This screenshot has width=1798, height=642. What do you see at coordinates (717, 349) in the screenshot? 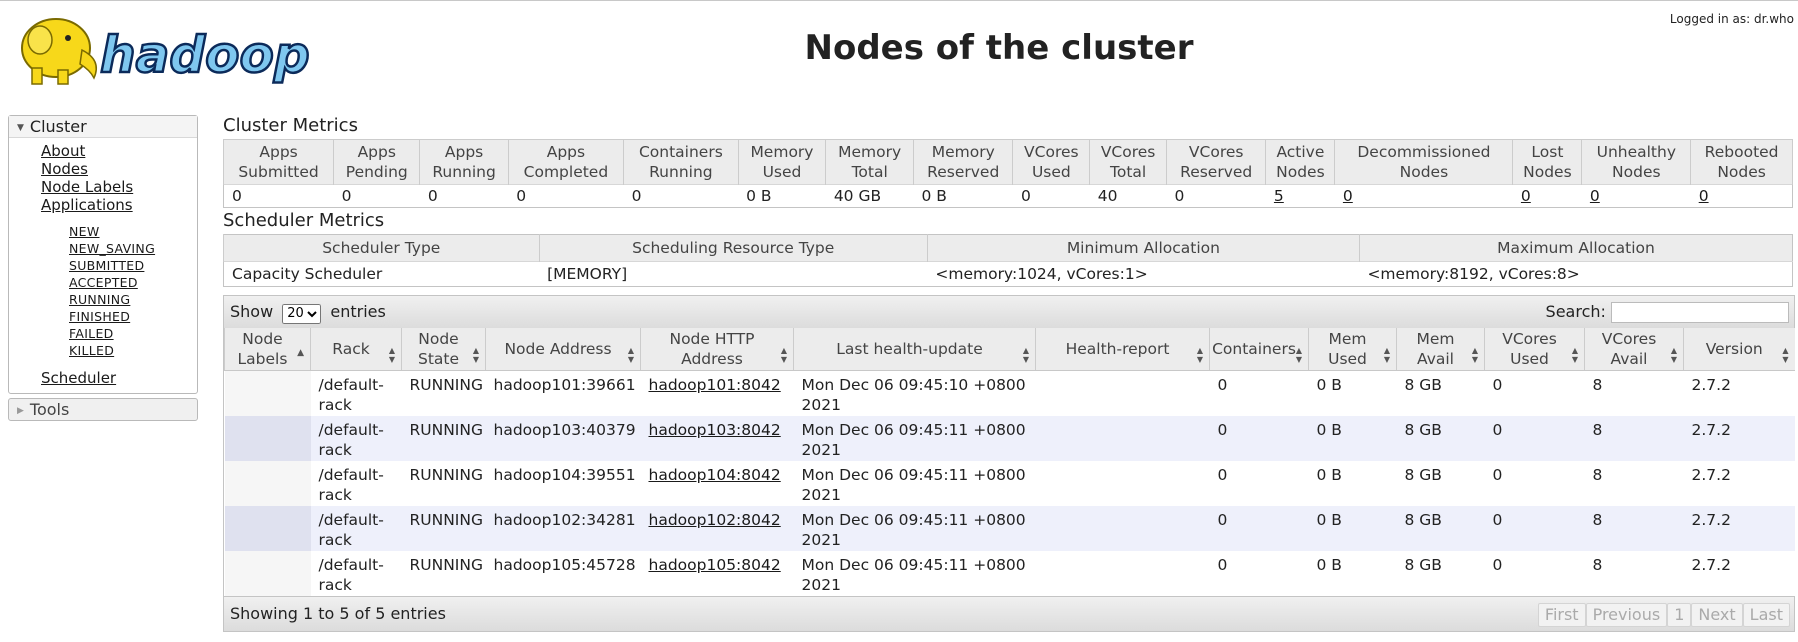
I see `column-header: Node HTTP Address ▲ ▼` at bounding box center [717, 349].